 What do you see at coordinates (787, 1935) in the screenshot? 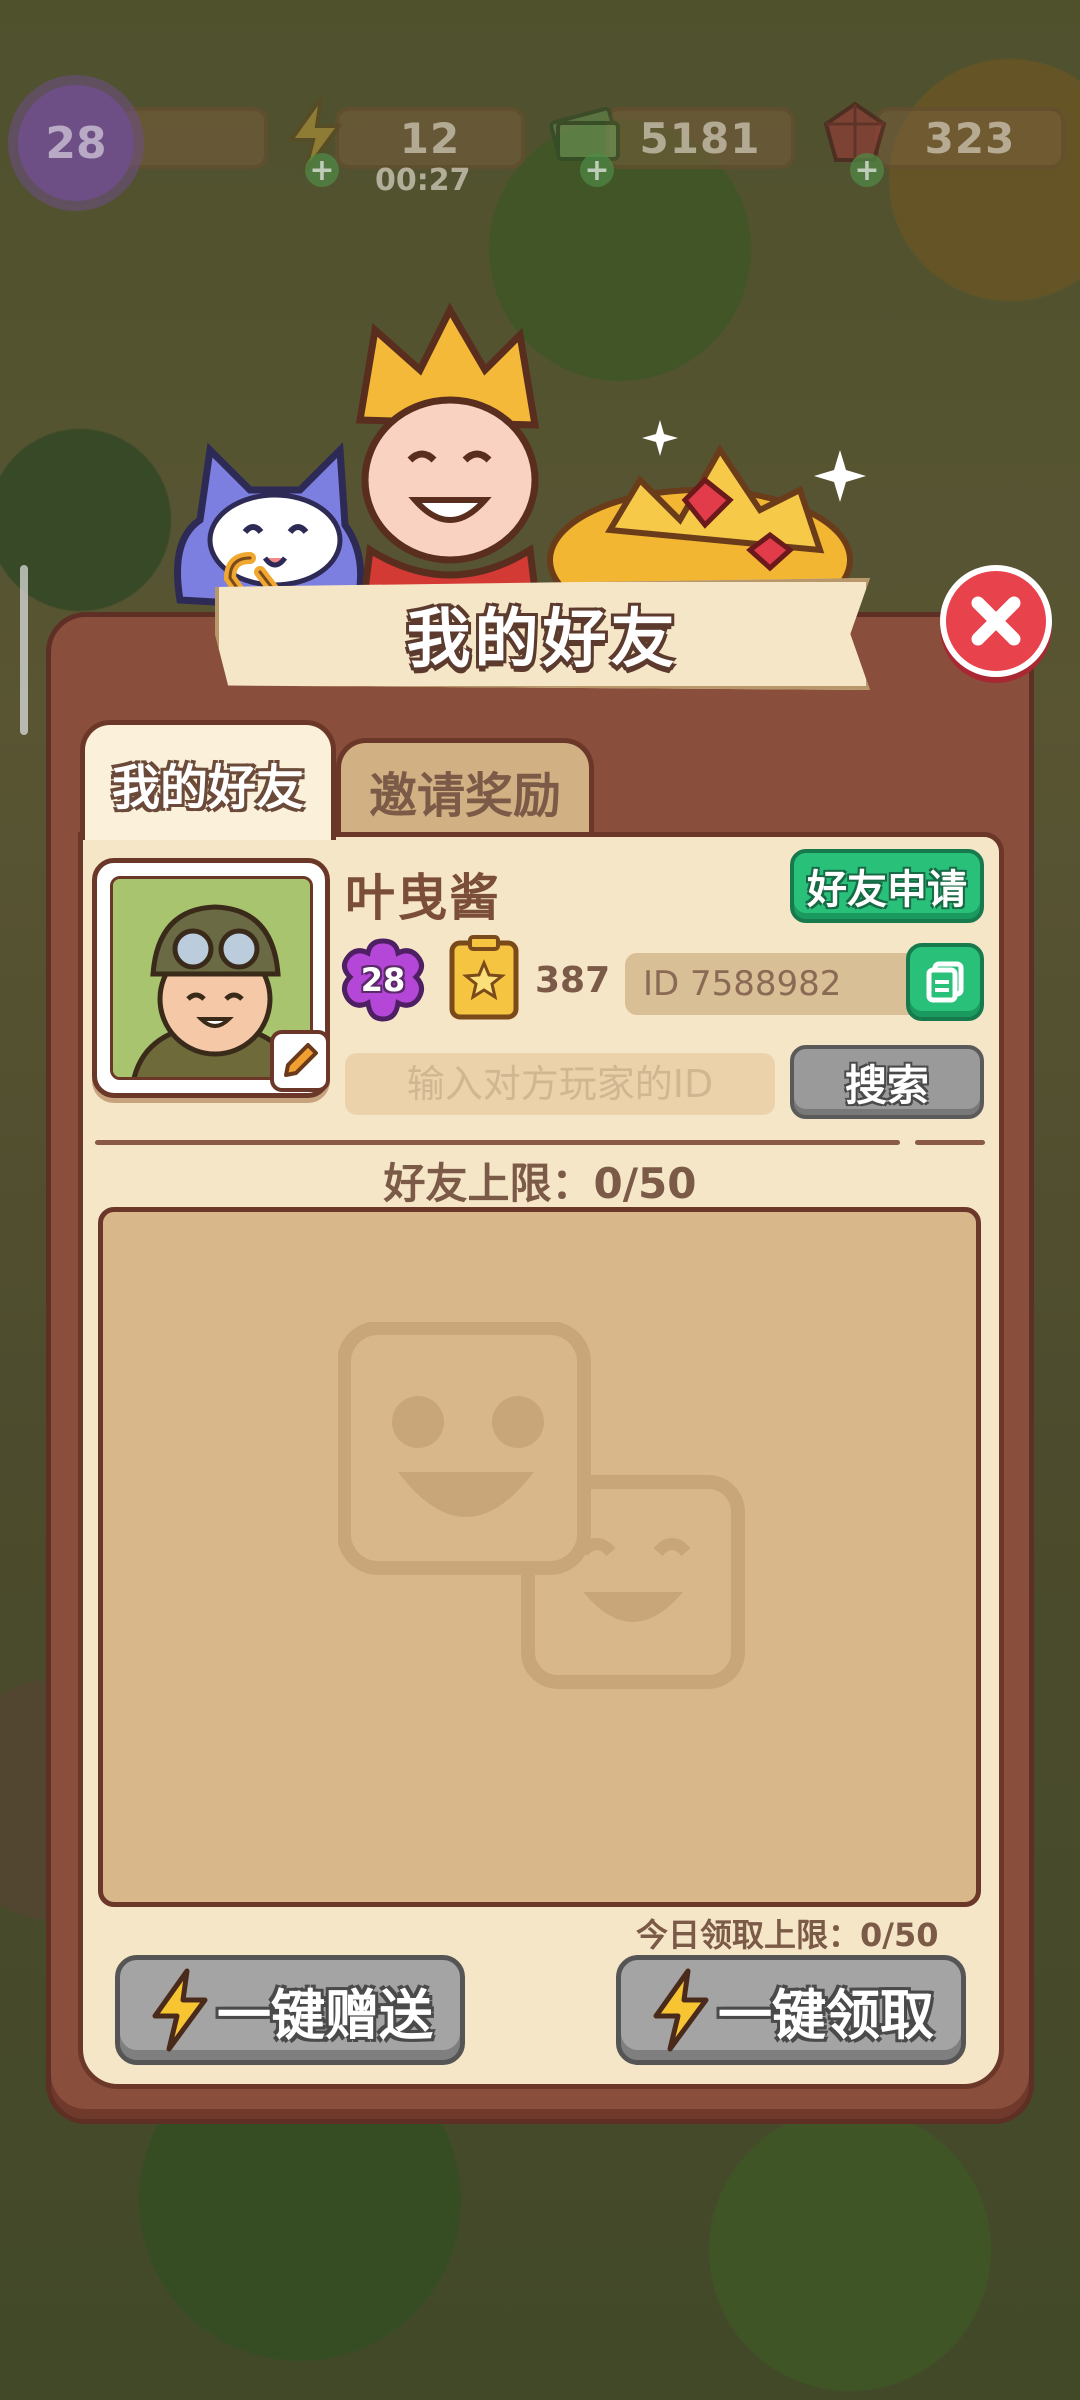
I see `daily-claim-limit: 今日领取上限：0/50` at bounding box center [787, 1935].